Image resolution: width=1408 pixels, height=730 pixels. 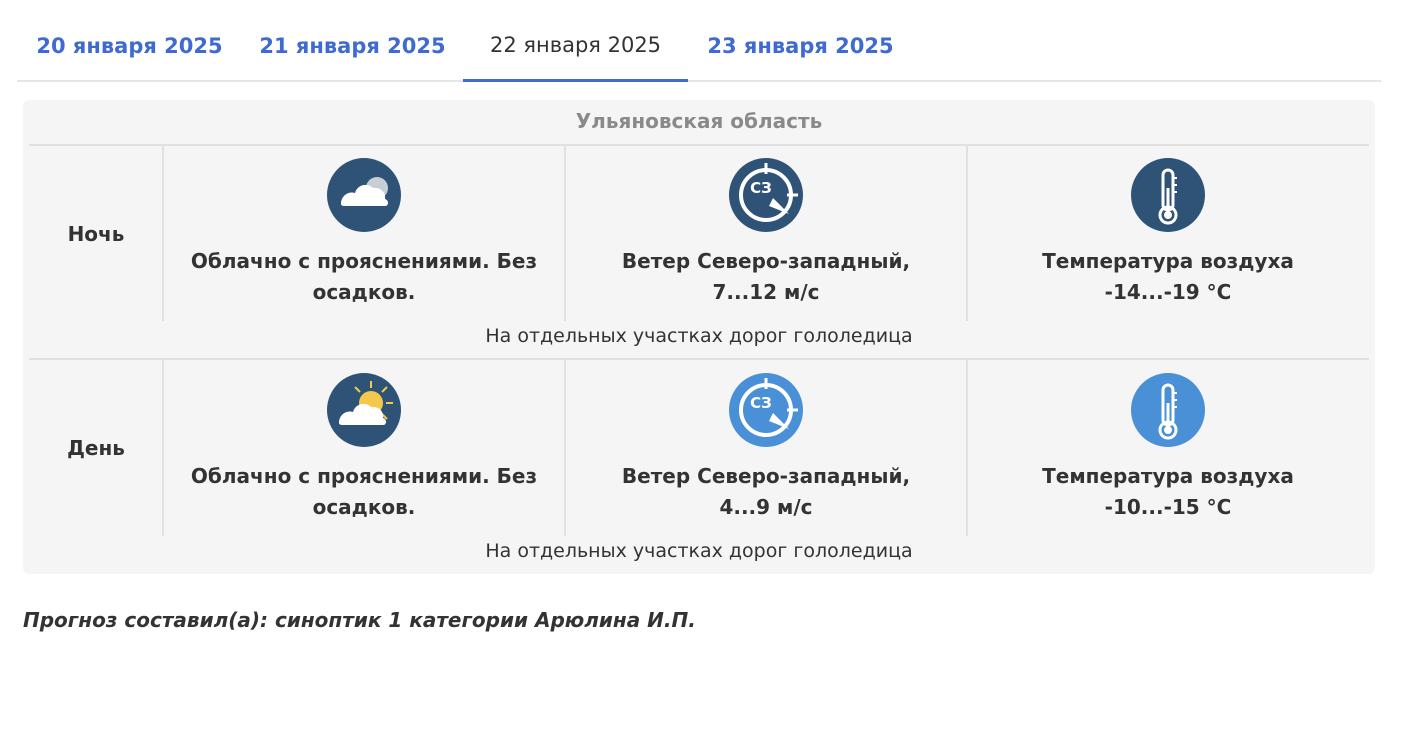 What do you see at coordinates (1168, 195) in the screenshot?
I see `thermometer-night-icon` at bounding box center [1168, 195].